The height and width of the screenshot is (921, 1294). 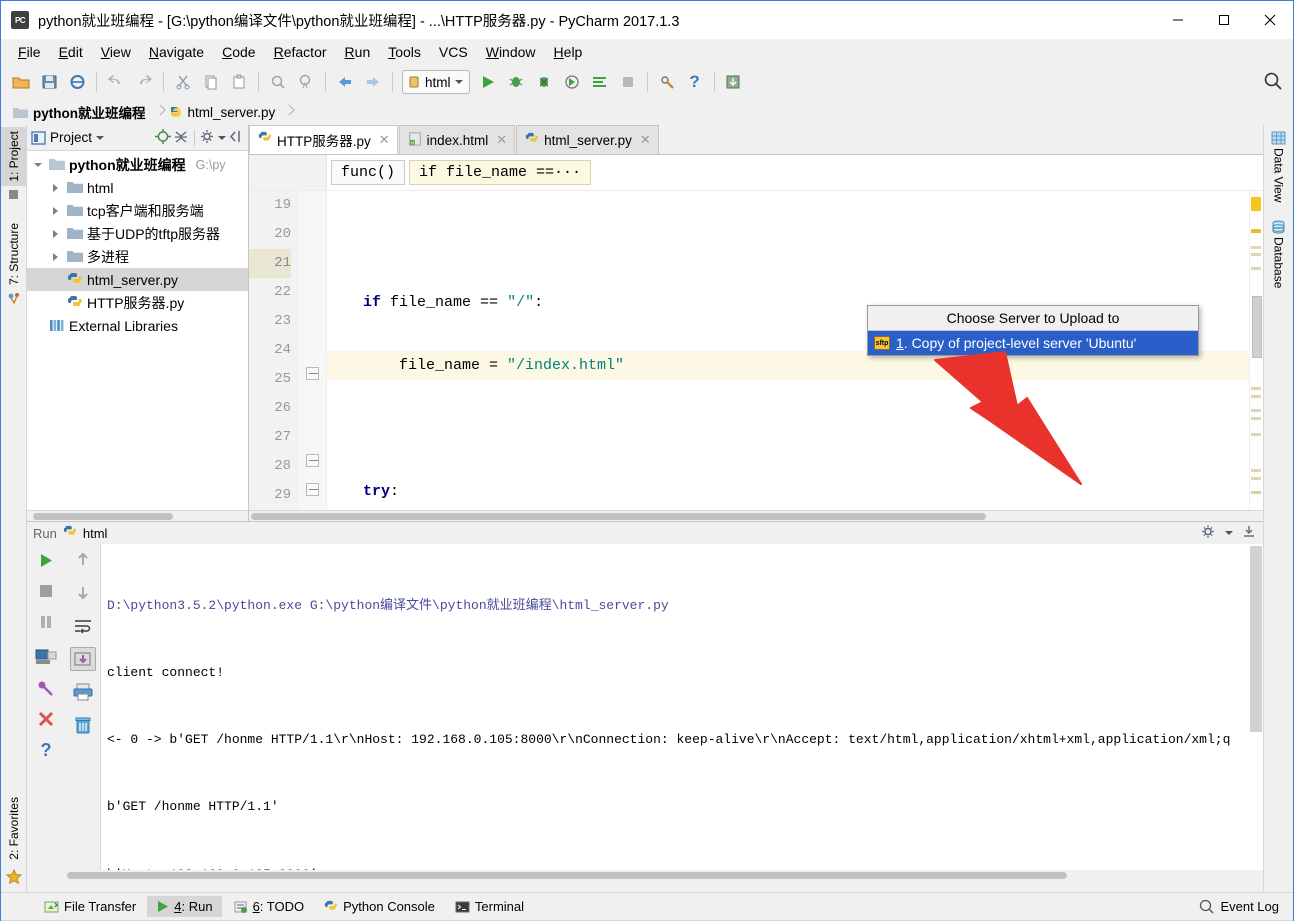 I want to click on search-everywhere-icon, so click(x=1273, y=82).